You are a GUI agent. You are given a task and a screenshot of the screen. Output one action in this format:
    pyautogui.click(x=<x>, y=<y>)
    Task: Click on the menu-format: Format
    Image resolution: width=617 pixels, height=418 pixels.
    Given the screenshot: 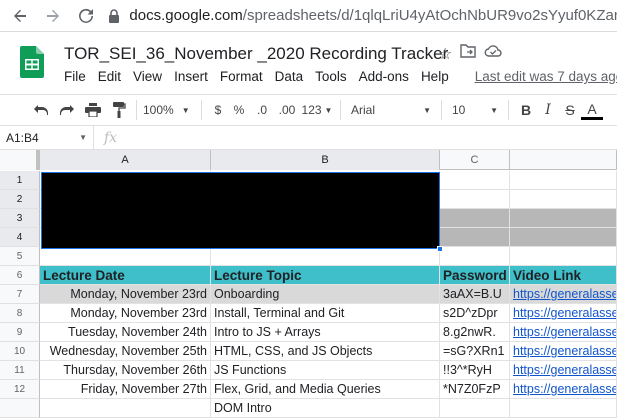 What is the action you would take?
    pyautogui.click(x=241, y=76)
    